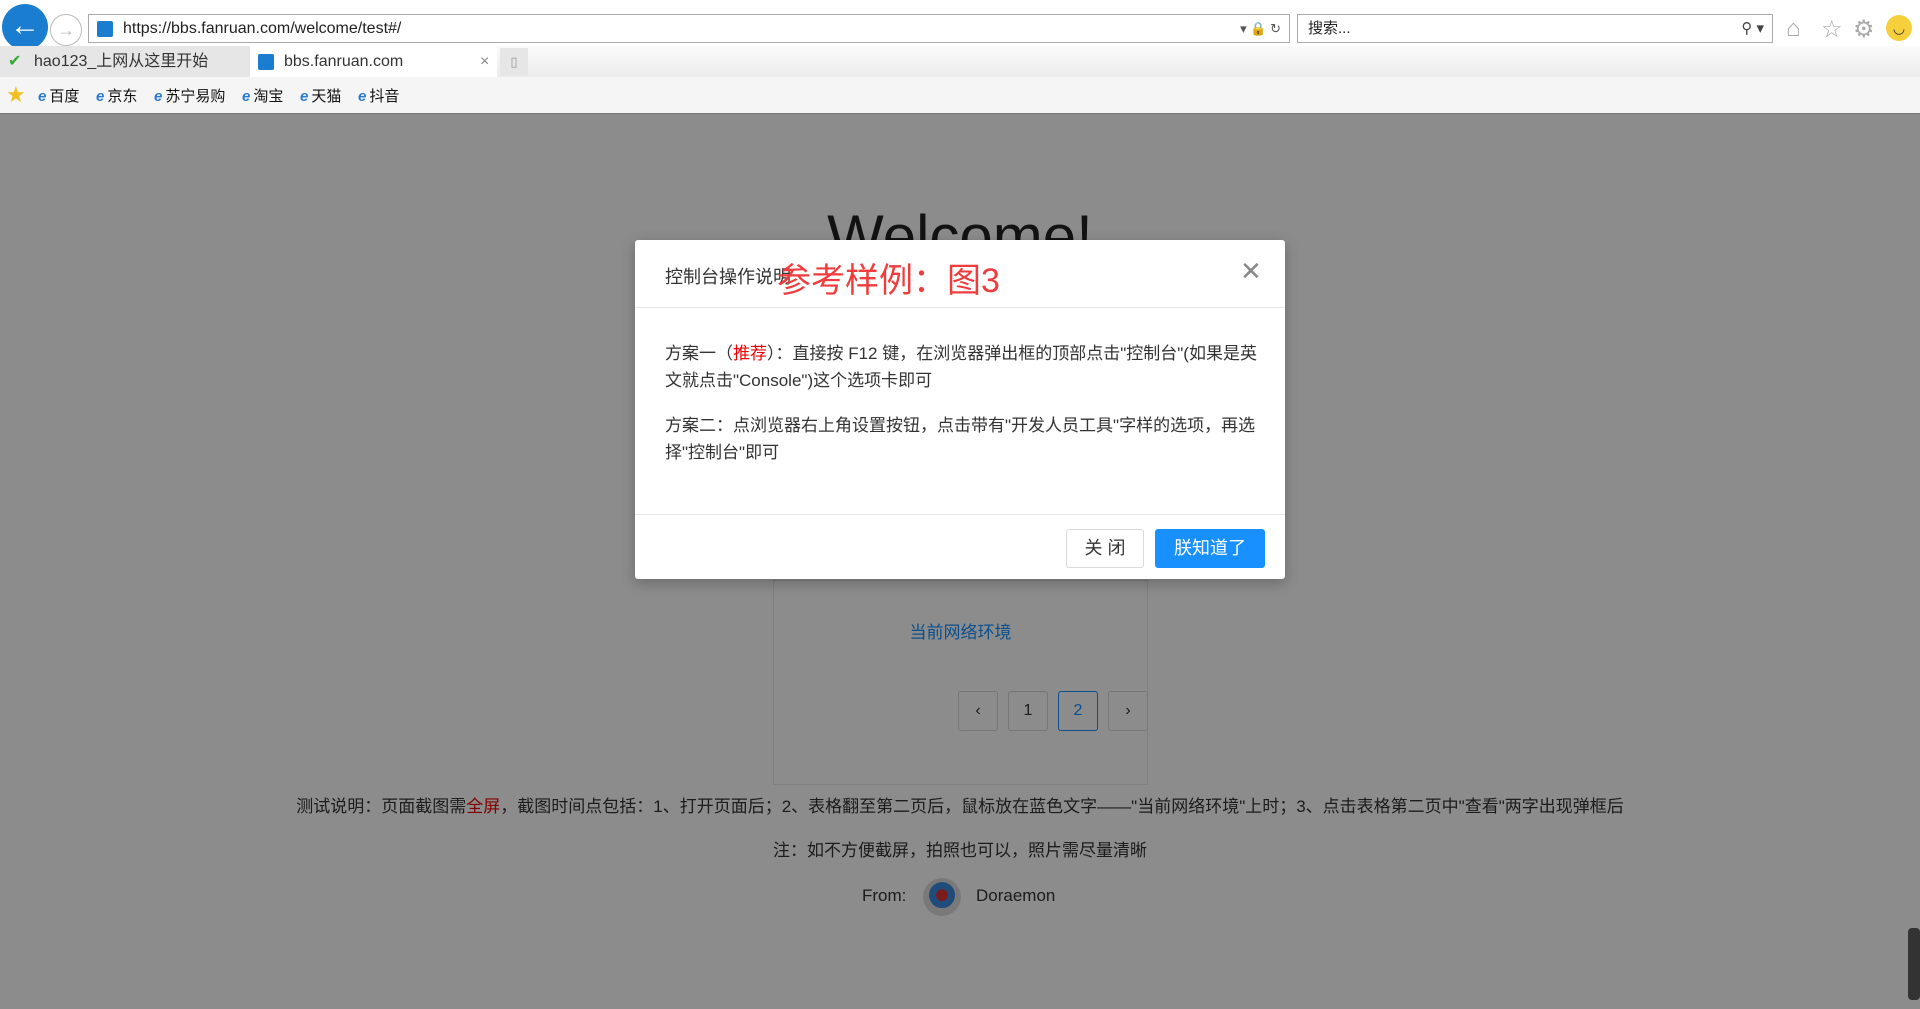 The image size is (1920, 1009). What do you see at coordinates (960, 514) in the screenshot?
I see `modal-footer` at bounding box center [960, 514].